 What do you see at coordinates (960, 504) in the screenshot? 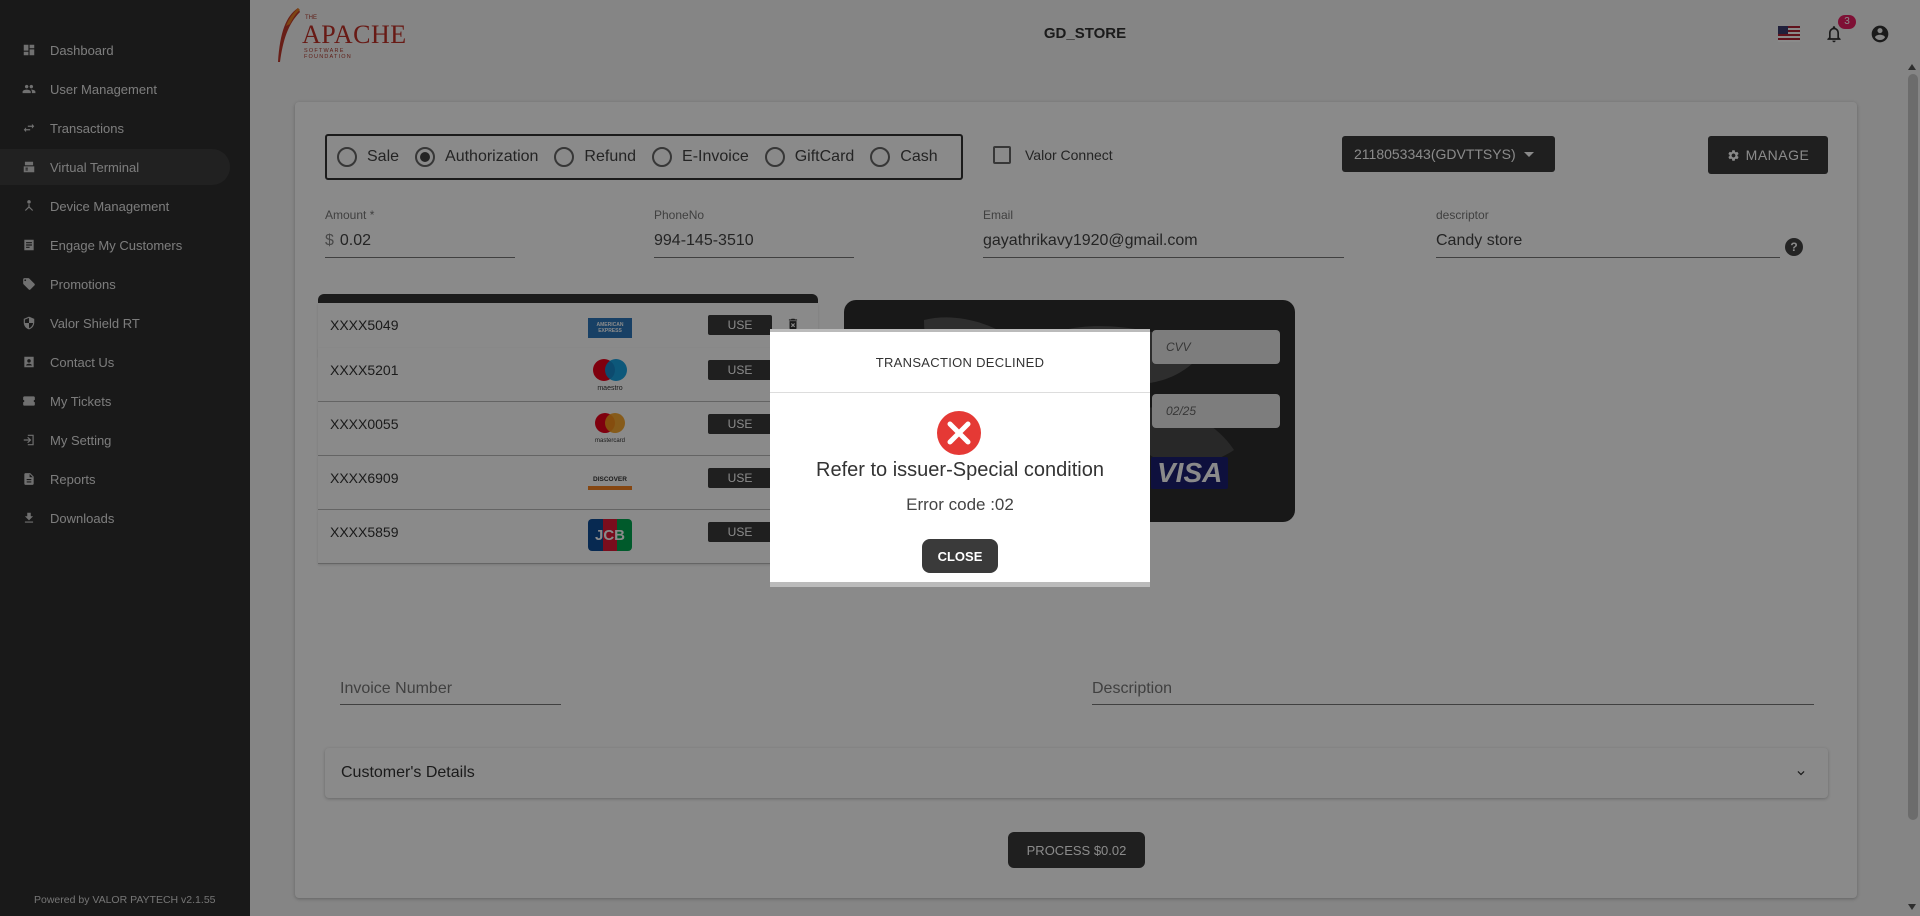
I see `dialog-error-code: Error code :02` at bounding box center [960, 504].